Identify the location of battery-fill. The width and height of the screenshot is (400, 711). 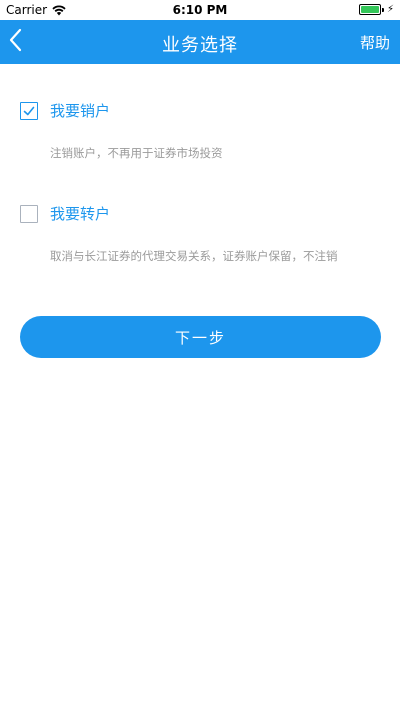
(369, 9).